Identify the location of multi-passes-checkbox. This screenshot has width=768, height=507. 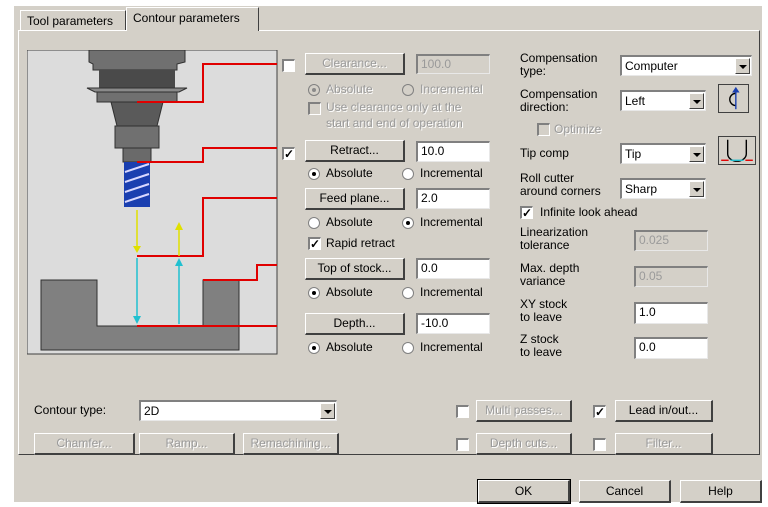
(462, 411).